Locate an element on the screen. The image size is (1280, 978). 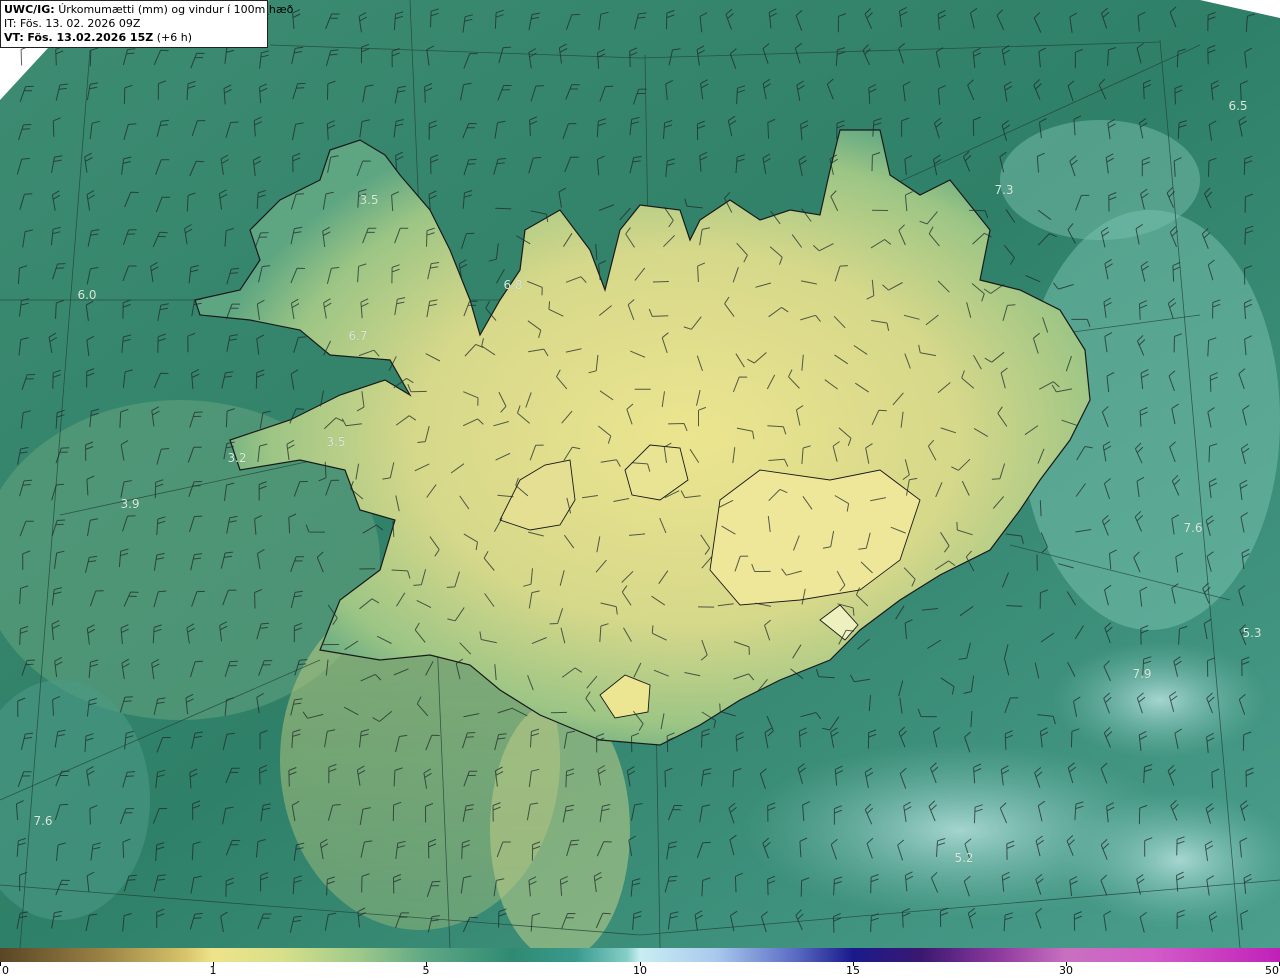
precip-value-label: 7.3 is located at coordinates (1003, 190).